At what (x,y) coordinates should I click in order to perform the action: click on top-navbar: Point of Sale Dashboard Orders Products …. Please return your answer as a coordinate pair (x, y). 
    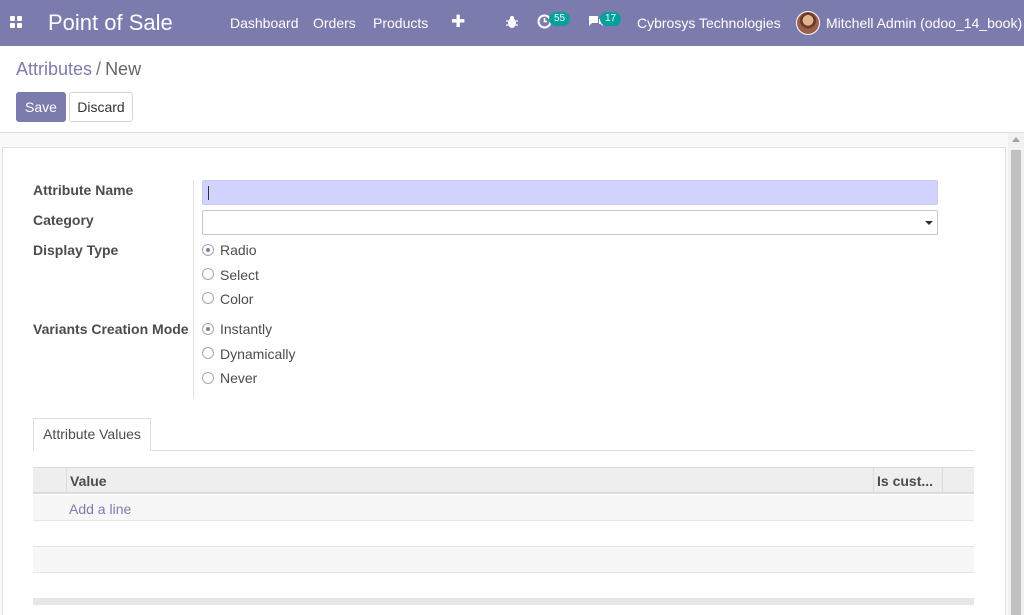
    Looking at the image, I should click on (512, 23).